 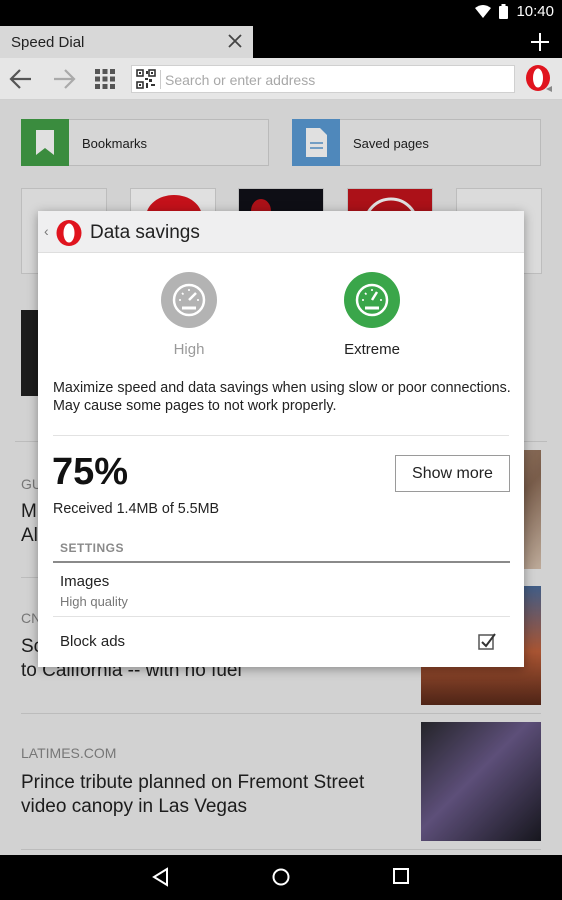 I want to click on arrow-left-icon, so click(x=21, y=79).